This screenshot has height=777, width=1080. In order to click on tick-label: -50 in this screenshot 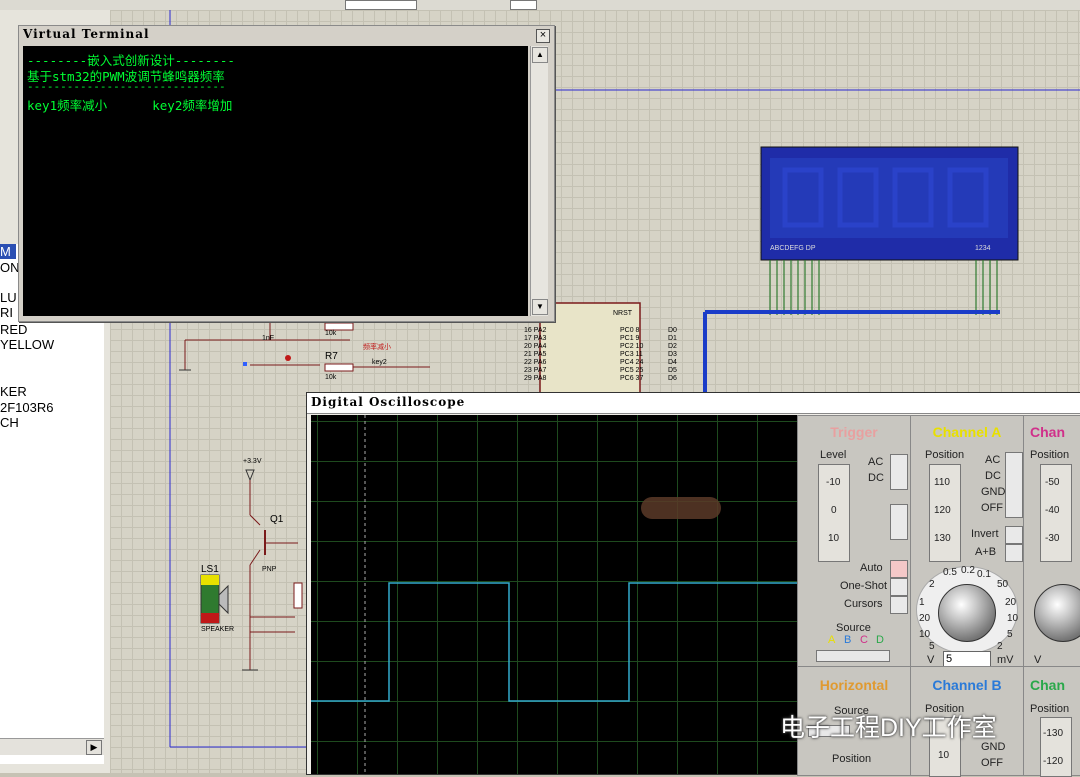, I will do `click(1052, 482)`.